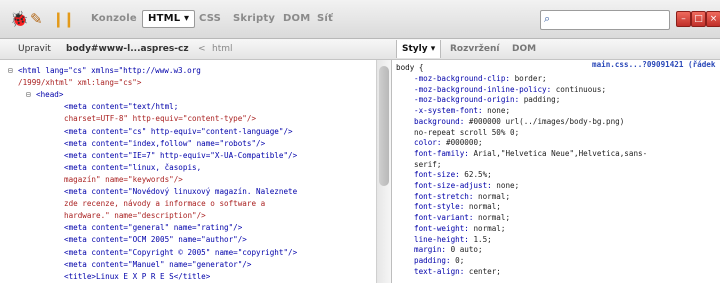 Image resolution: width=720 pixels, height=283 pixels. I want to click on css-property: text-align:, so click(441, 271).